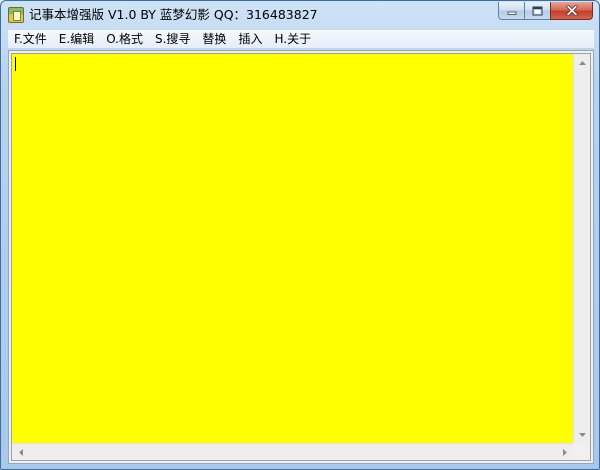 The image size is (600, 470). I want to click on menu-file: F.文件, so click(30, 39).